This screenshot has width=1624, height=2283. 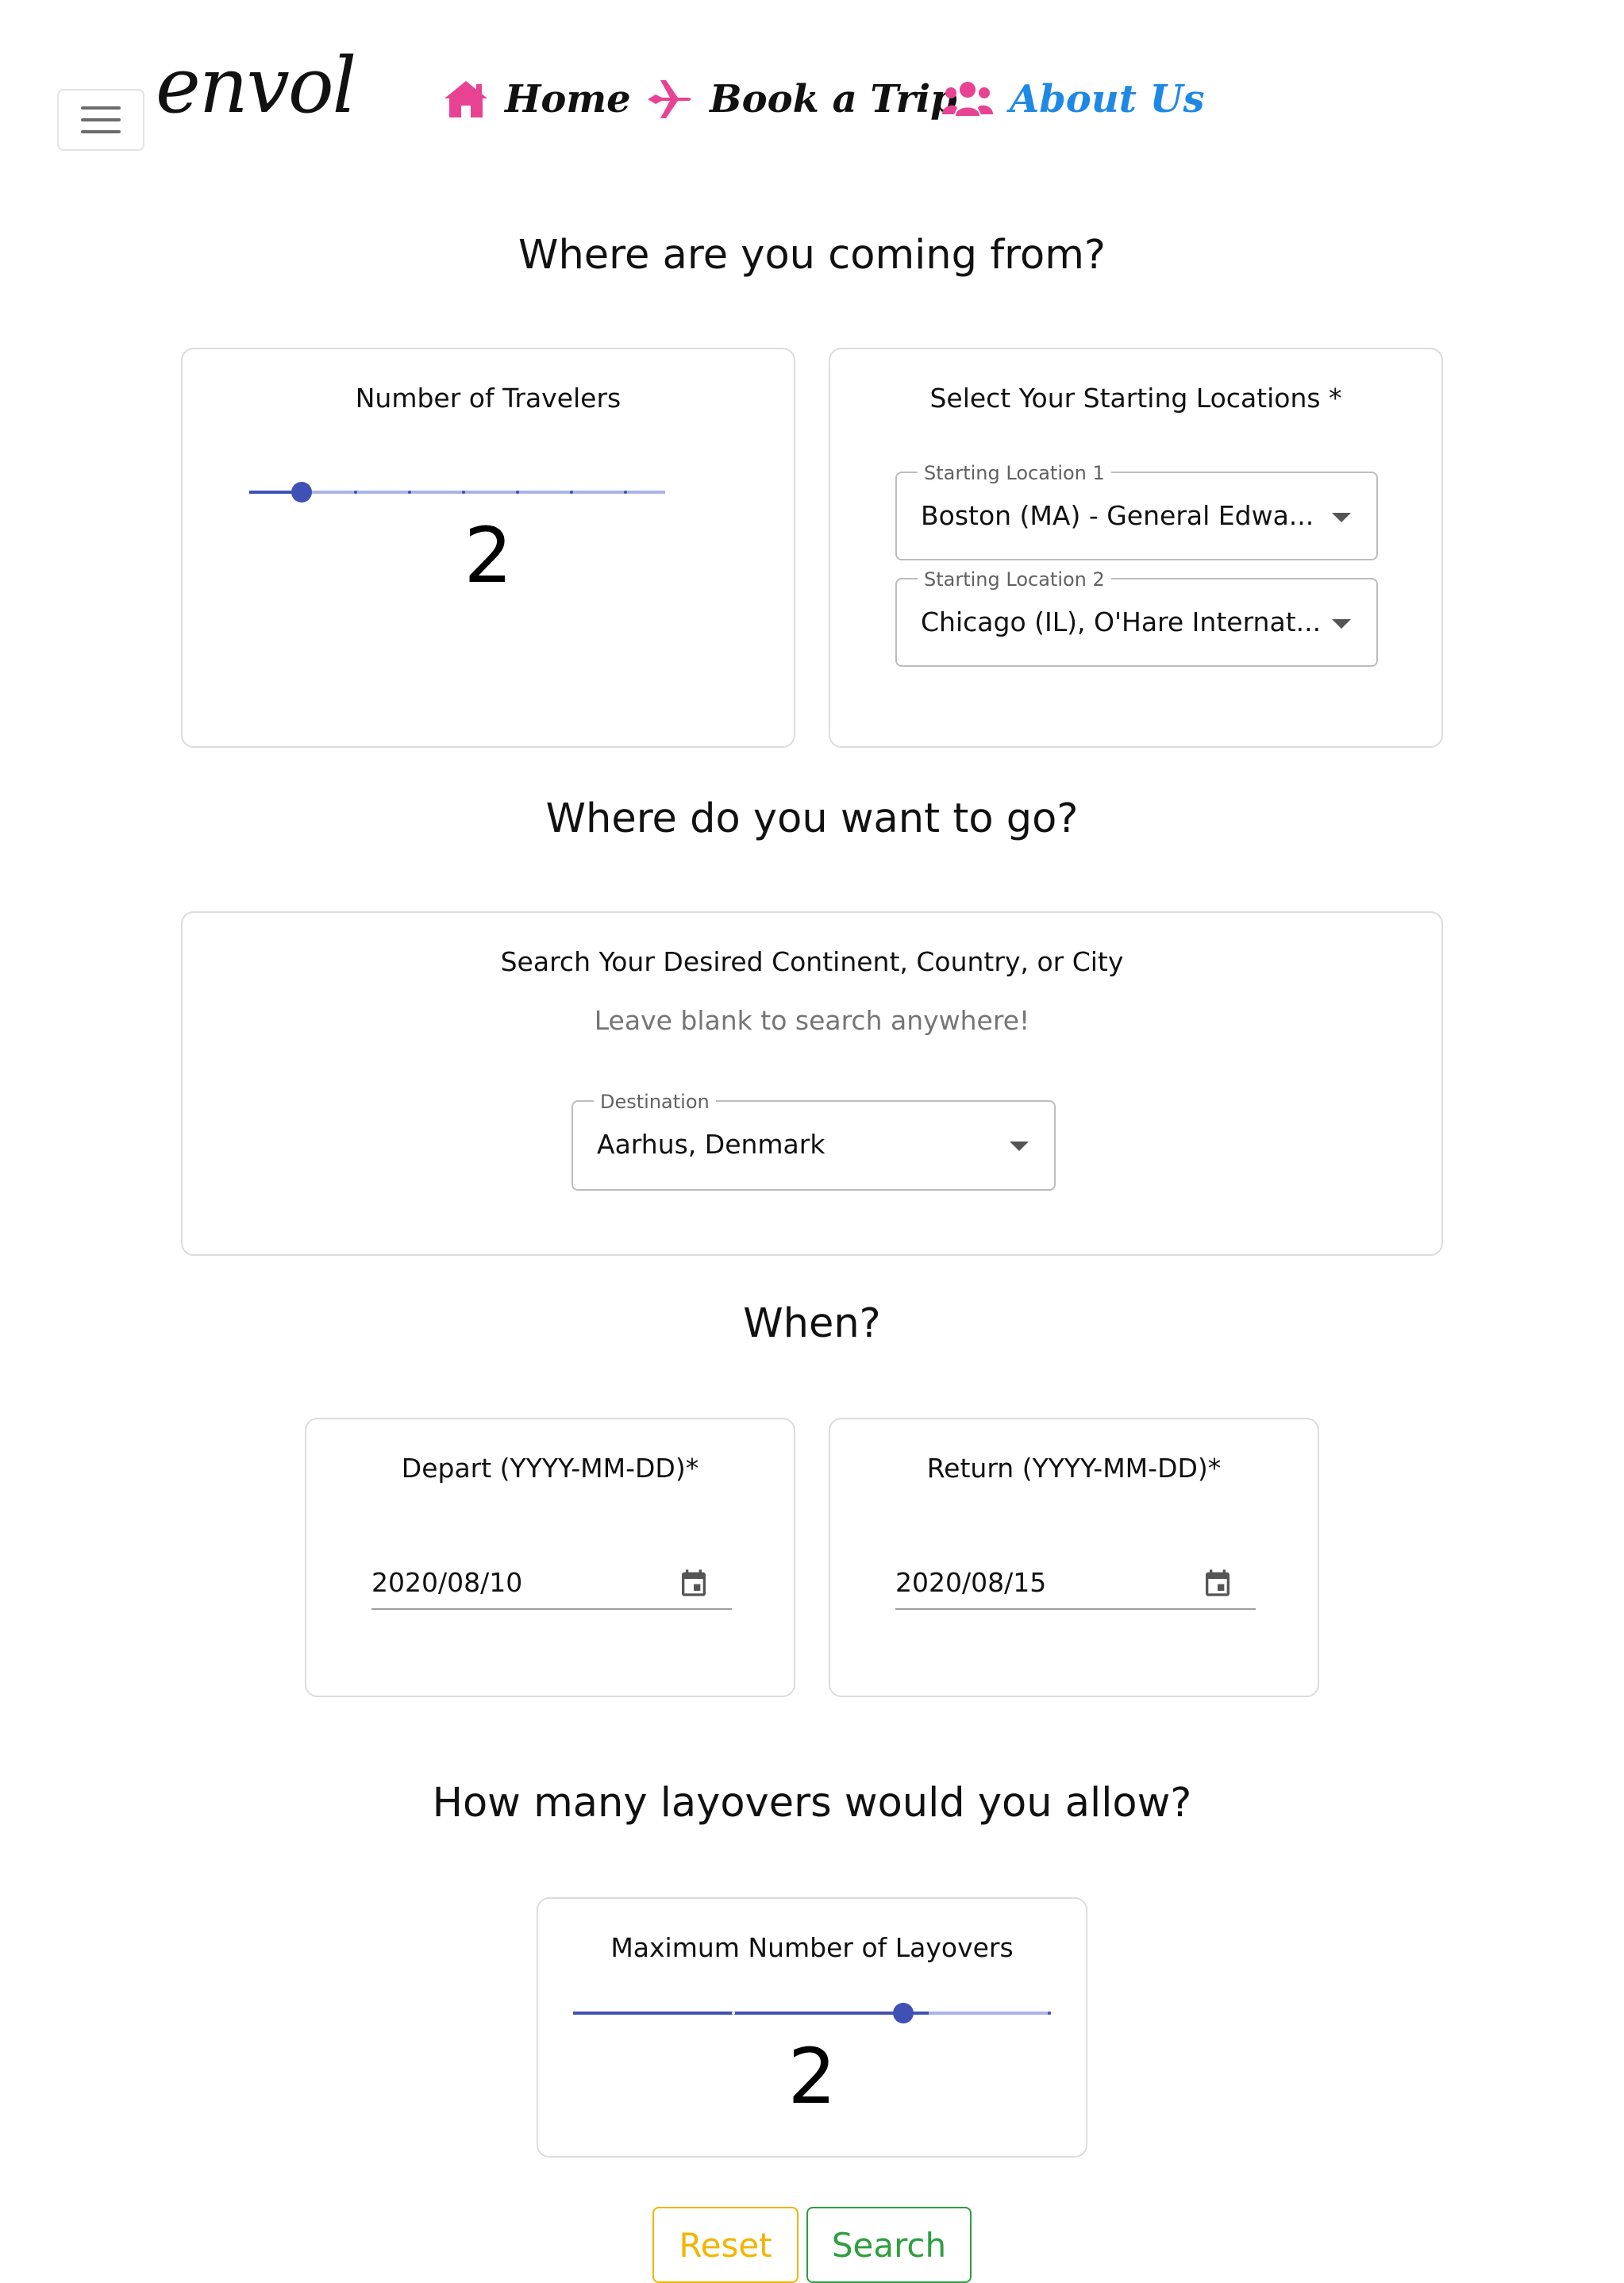 What do you see at coordinates (1014, 579) in the screenshot?
I see `starting-location-2-label: Starting Location 2` at bounding box center [1014, 579].